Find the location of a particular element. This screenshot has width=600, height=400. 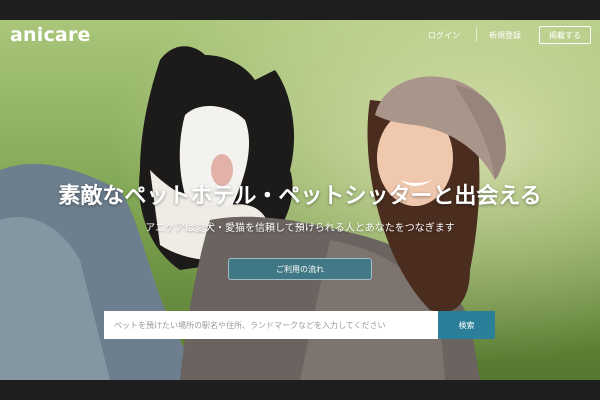

search-button: 検索 is located at coordinates (466, 325).